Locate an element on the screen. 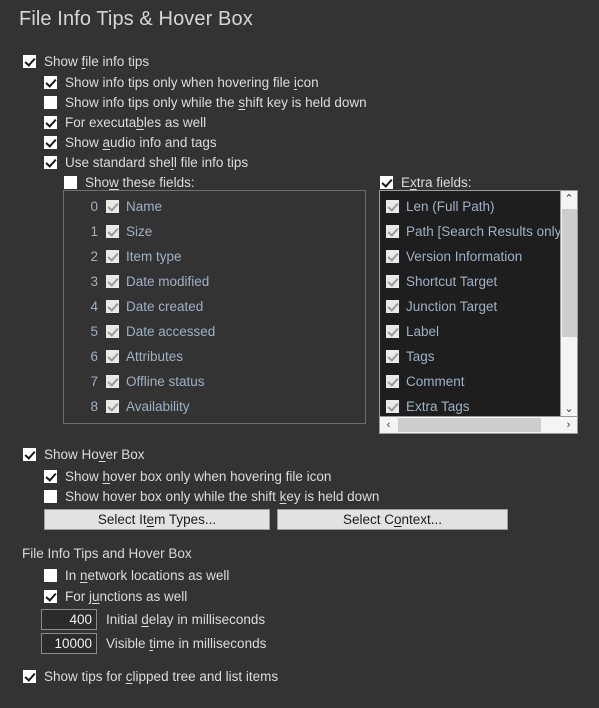  list-item-index: 1 is located at coordinates (94, 231).